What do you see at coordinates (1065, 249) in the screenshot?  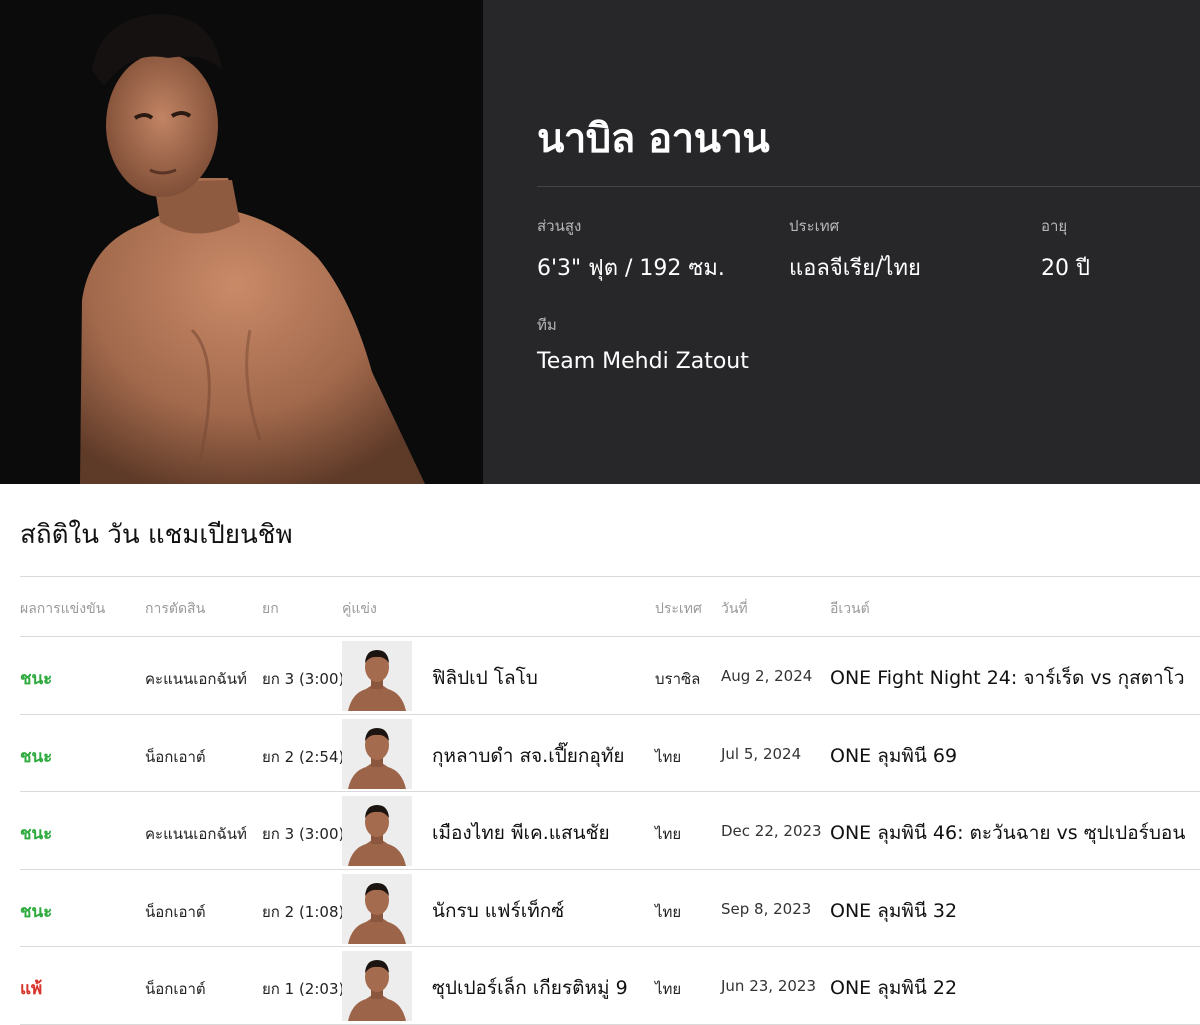 I see `stat-age: อายุ 20 ปี` at bounding box center [1065, 249].